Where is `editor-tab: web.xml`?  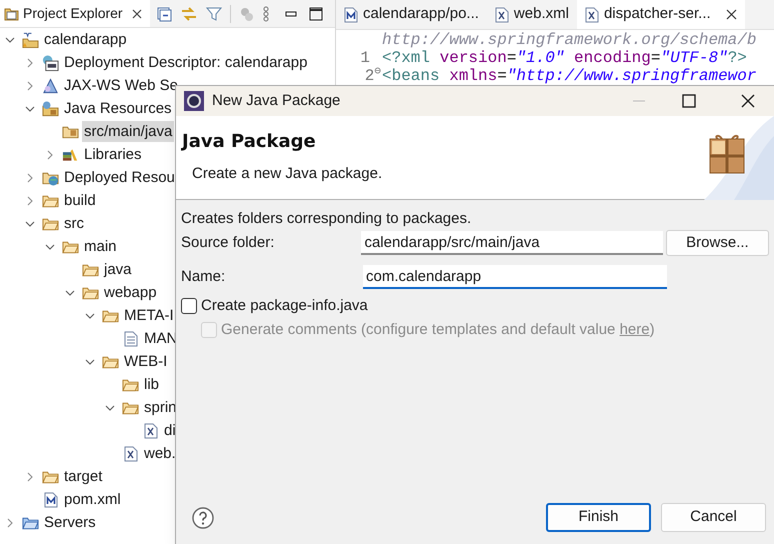
editor-tab: web.xml is located at coordinates (531, 14).